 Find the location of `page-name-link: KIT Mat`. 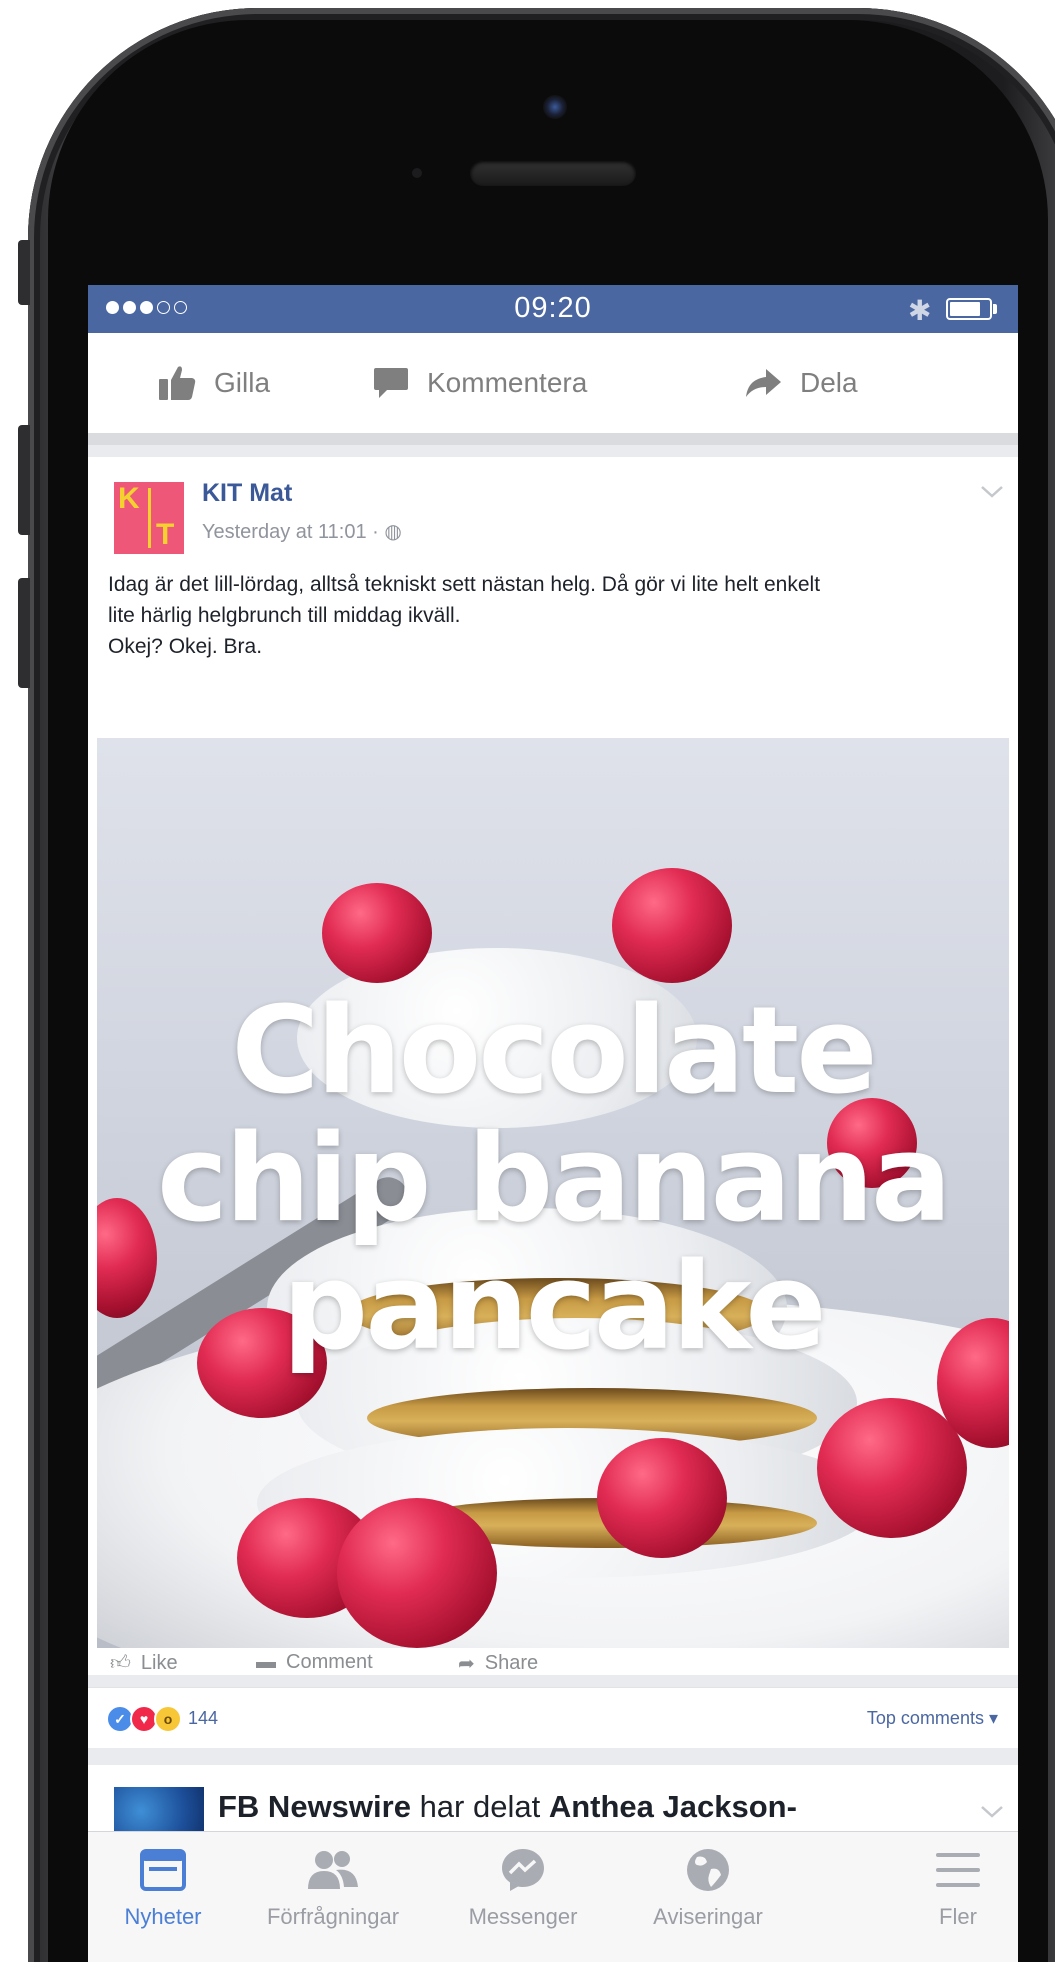

page-name-link: KIT Mat is located at coordinates (247, 493).